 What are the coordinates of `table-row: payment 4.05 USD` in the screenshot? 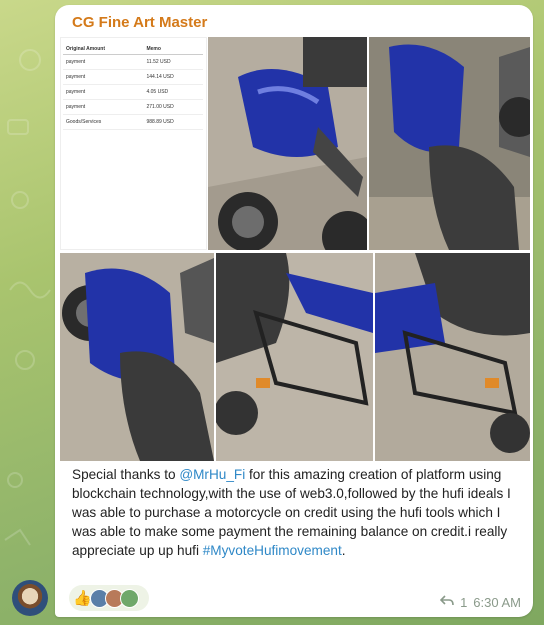 It's located at (133, 92).